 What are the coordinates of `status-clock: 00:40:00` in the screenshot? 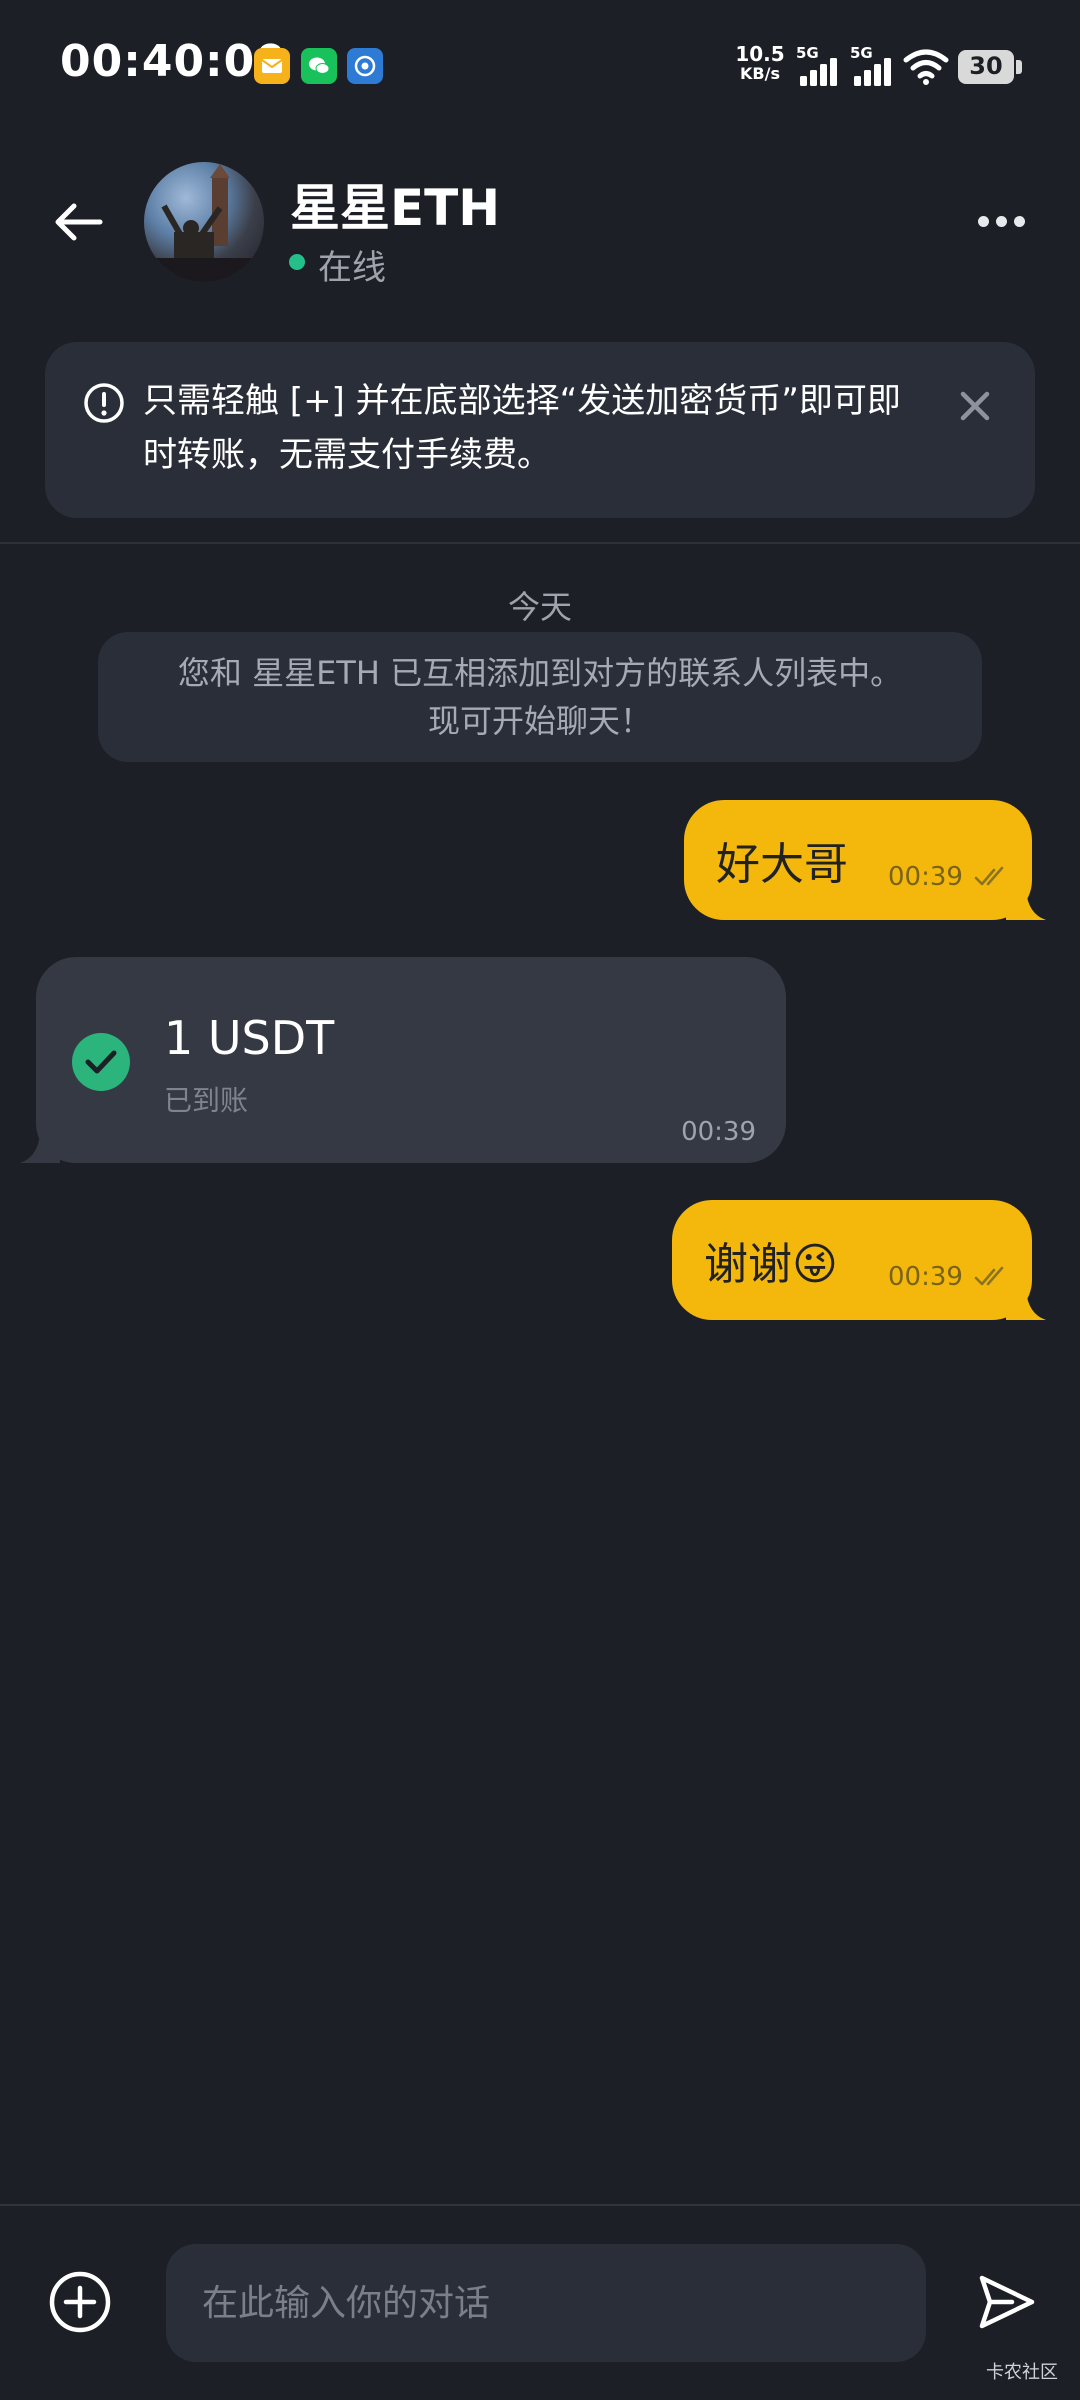 It's located at (173, 61).